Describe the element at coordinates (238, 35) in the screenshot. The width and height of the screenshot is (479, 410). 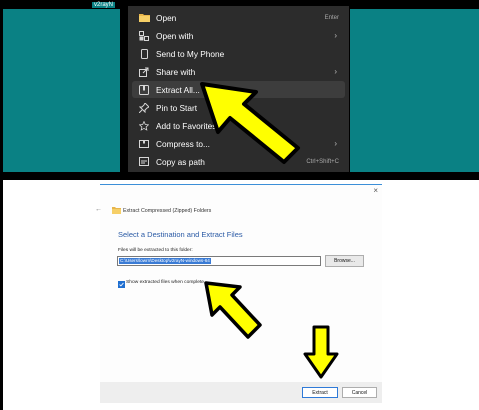
I see `menu-item-open-with: Open with ›` at that location.